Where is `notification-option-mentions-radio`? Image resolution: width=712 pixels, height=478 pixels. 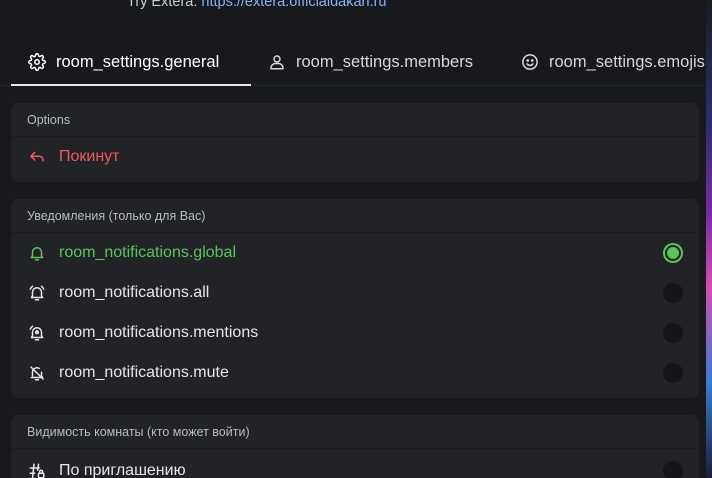 notification-option-mentions-radio is located at coordinates (673, 333).